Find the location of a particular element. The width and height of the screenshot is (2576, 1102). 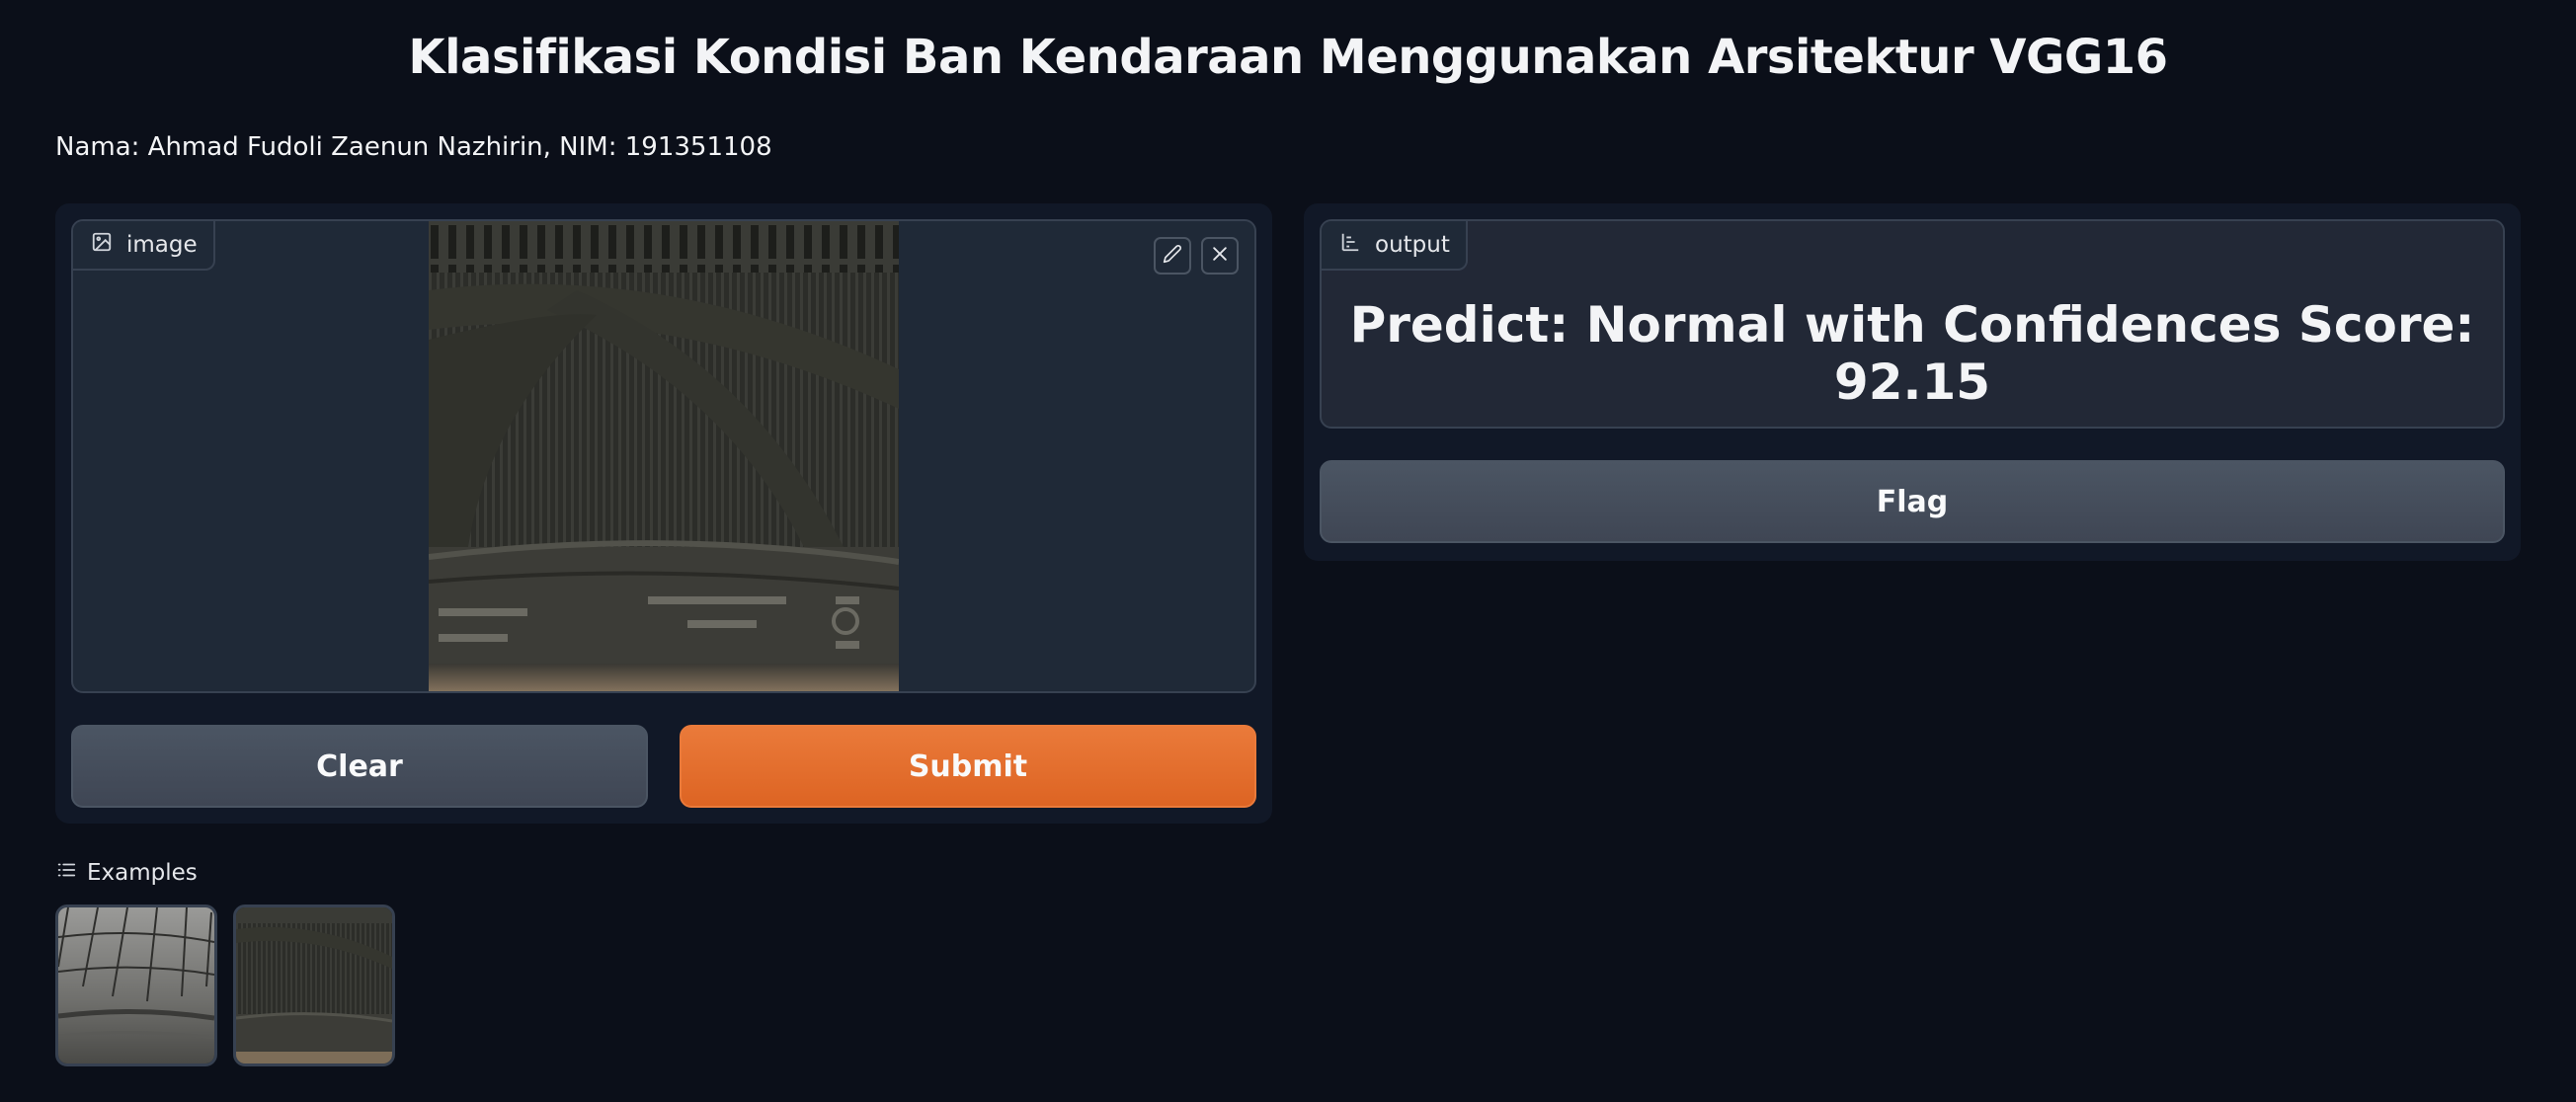

clear-button: Clear is located at coordinates (359, 766).